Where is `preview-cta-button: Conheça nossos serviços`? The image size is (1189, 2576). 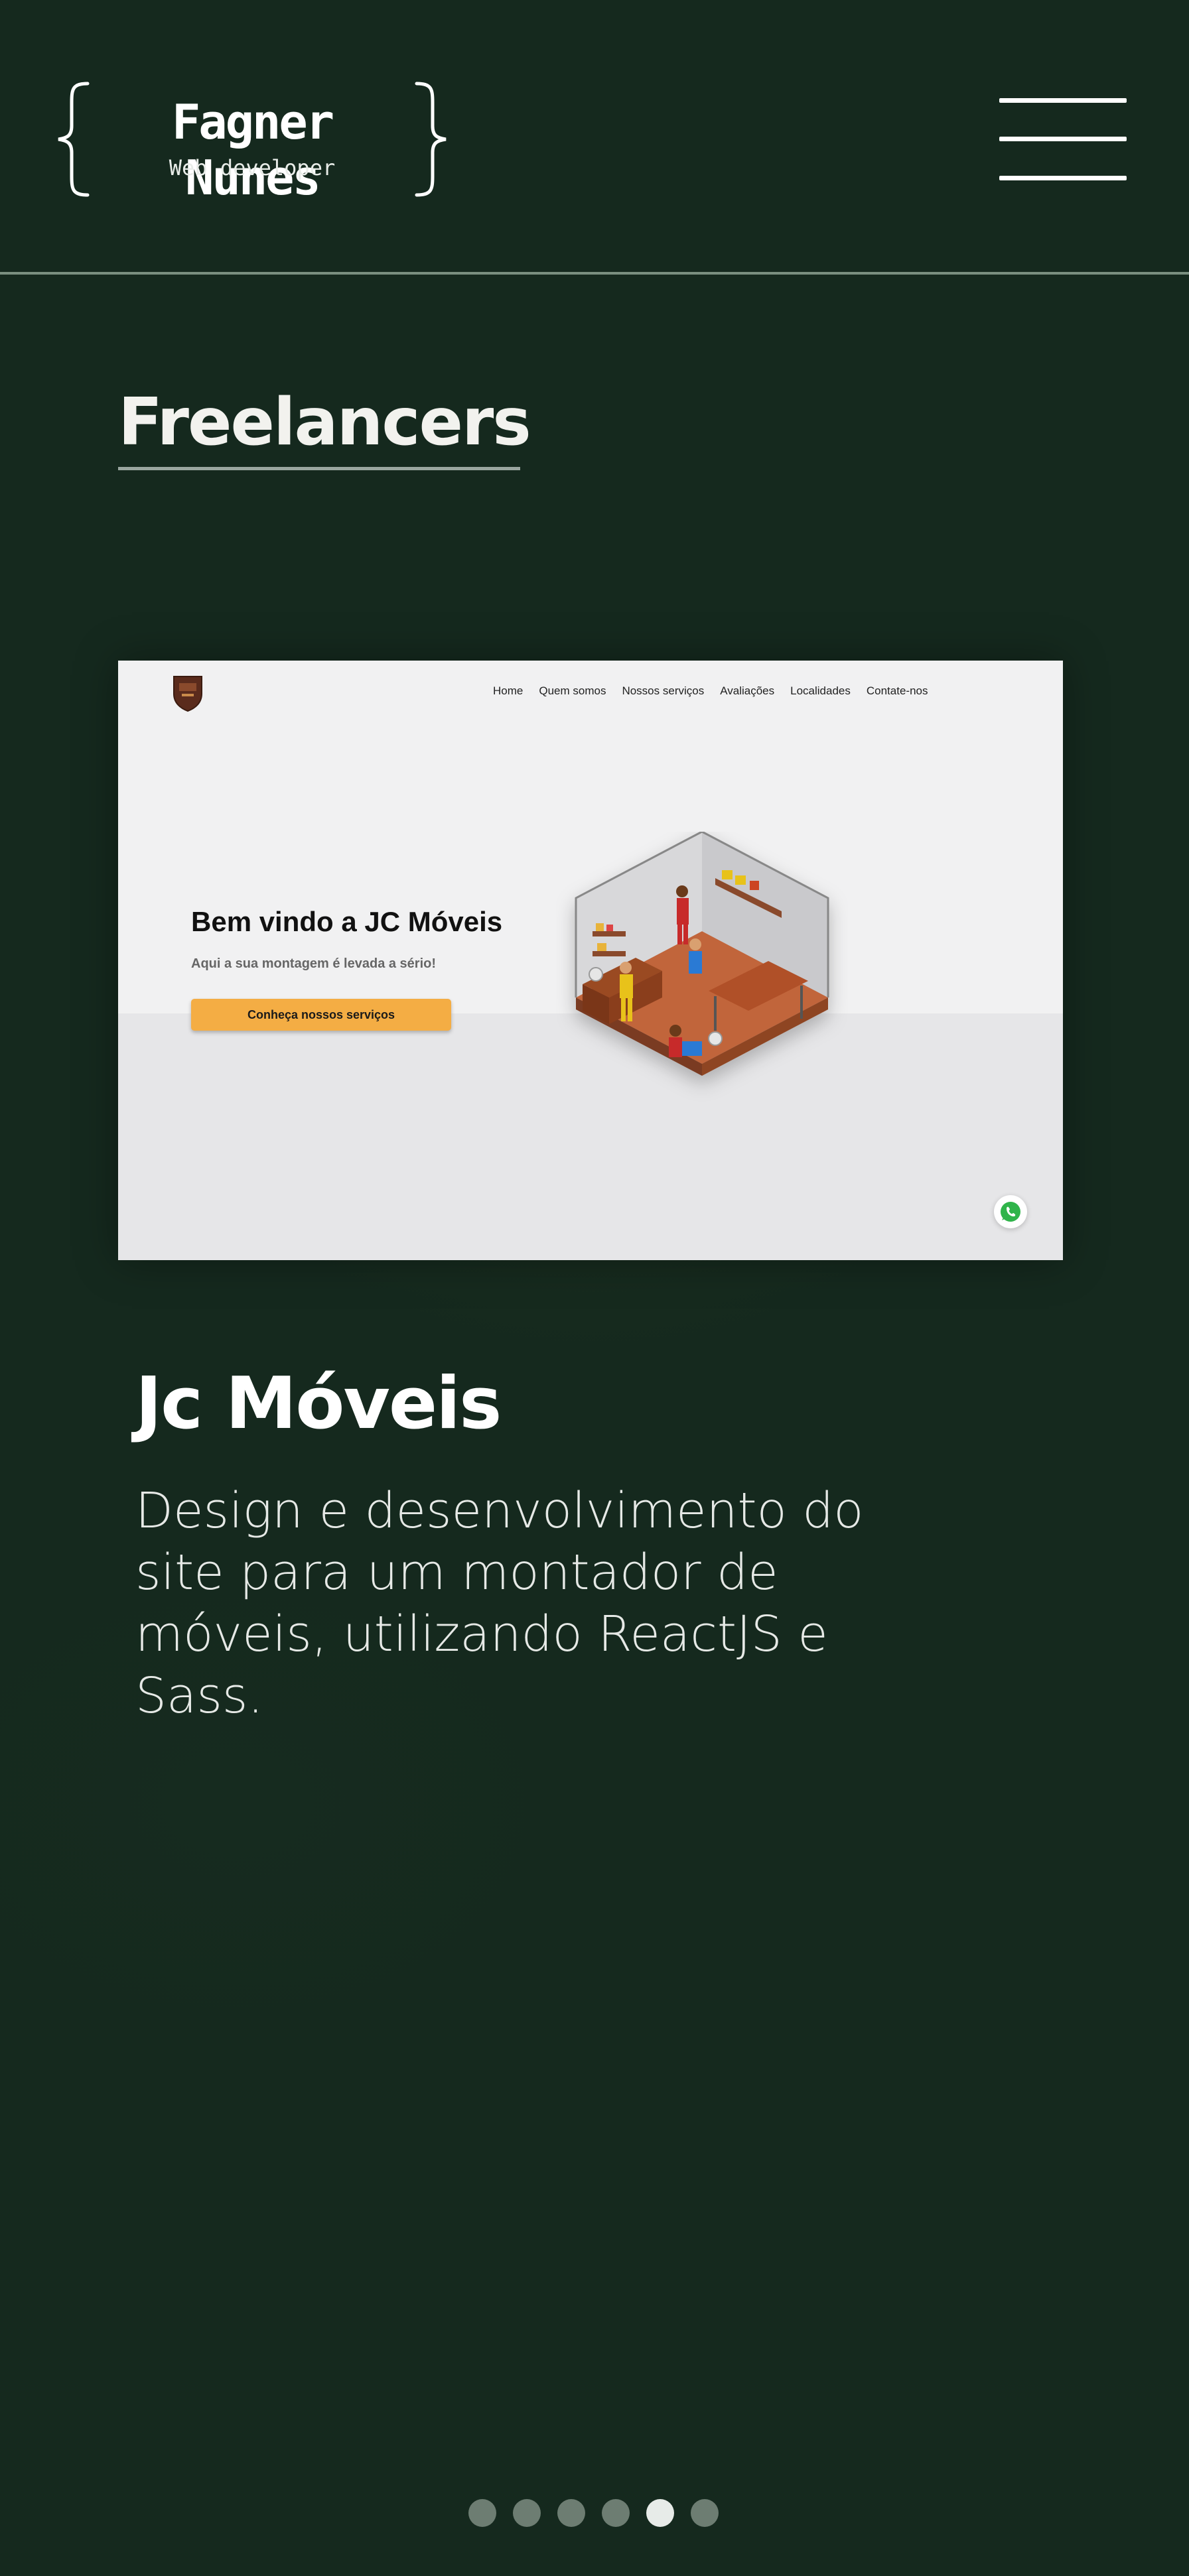 preview-cta-button: Conheça nossos serviços is located at coordinates (321, 1015).